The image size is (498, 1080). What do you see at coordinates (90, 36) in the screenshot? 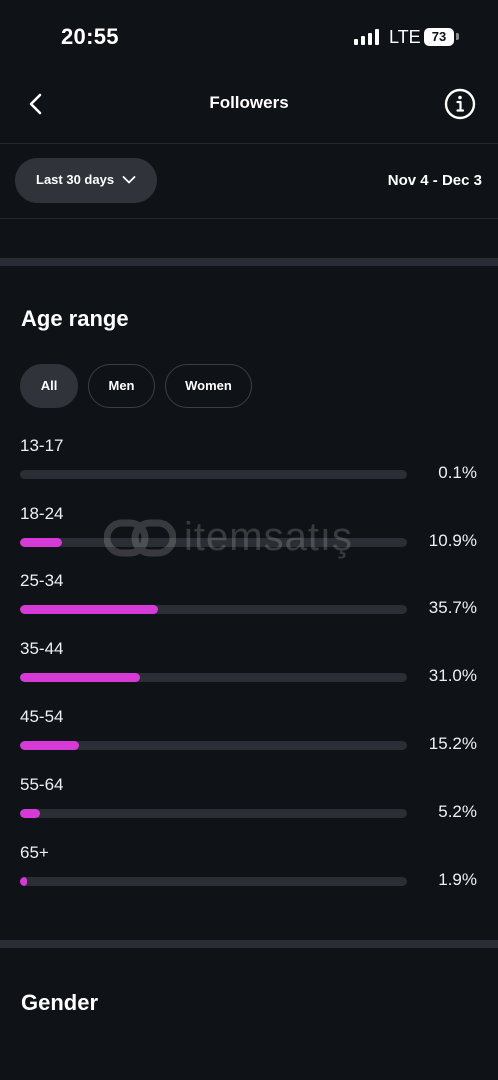
I see `status-time: 20:55` at bounding box center [90, 36].